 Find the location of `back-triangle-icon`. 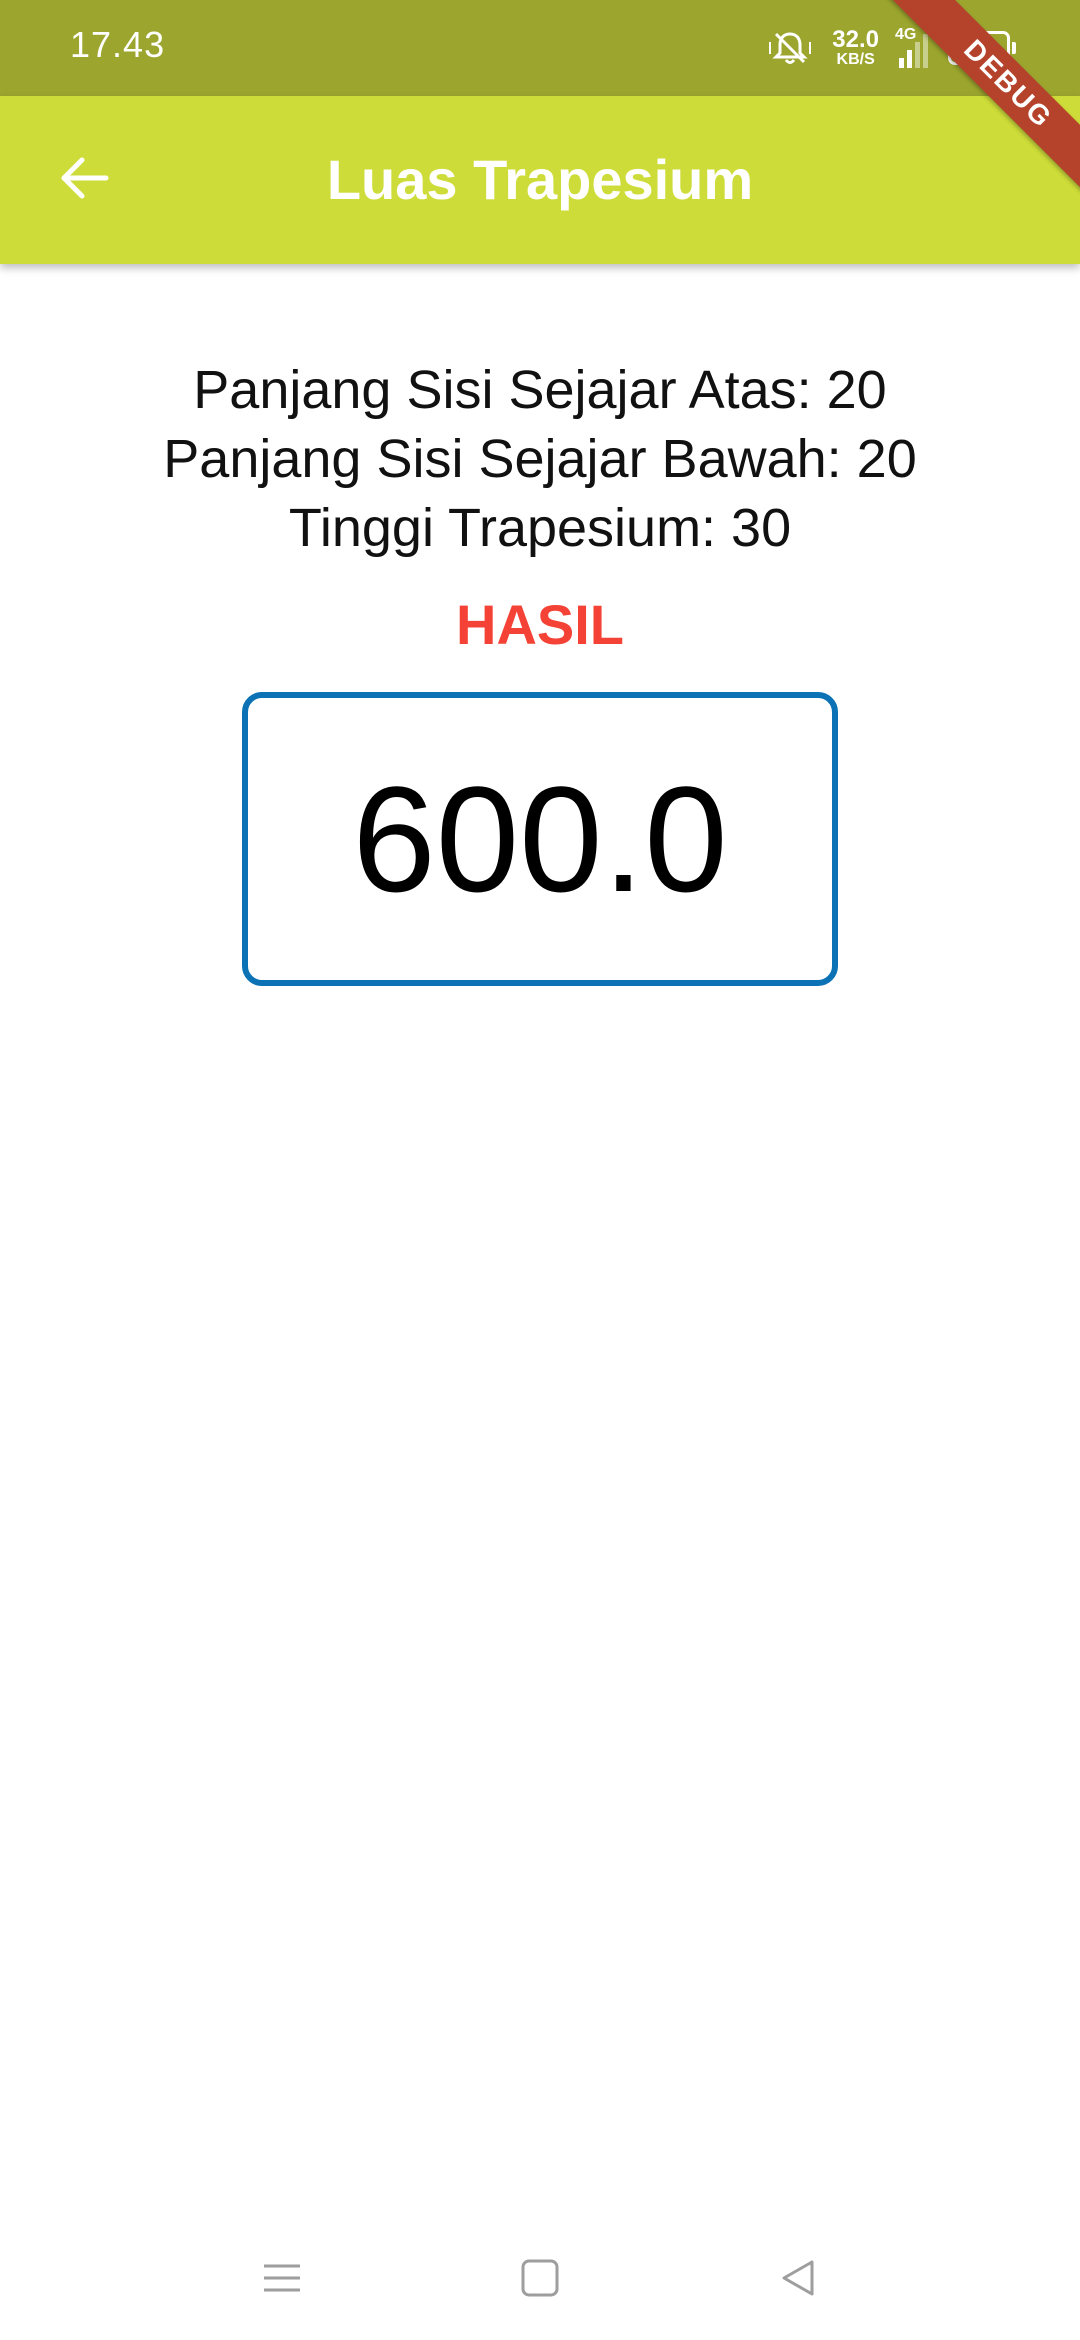

back-triangle-icon is located at coordinates (798, 2280).